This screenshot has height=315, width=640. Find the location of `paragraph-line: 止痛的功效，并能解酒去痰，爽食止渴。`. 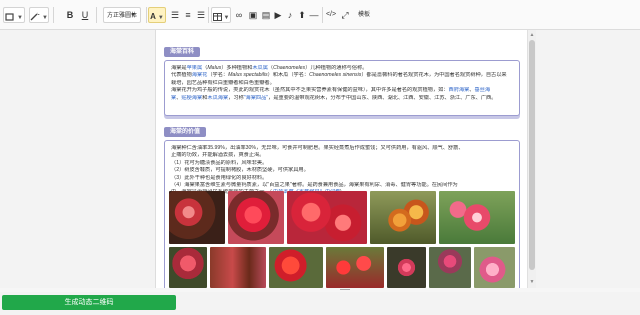

paragraph-line: 止痛的功效，并能解酒去痰，爽食止渴。 is located at coordinates (342, 155).